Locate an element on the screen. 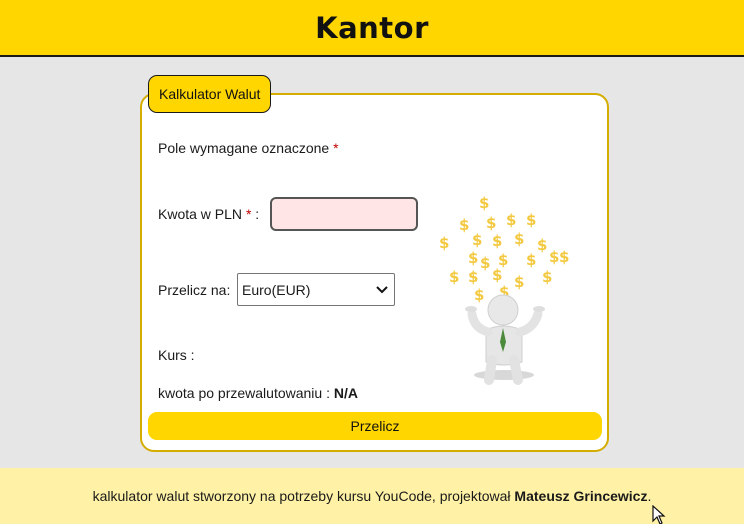 The width and height of the screenshot is (744, 524). currency-select-value: Euro(EUR) is located at coordinates (276, 289).